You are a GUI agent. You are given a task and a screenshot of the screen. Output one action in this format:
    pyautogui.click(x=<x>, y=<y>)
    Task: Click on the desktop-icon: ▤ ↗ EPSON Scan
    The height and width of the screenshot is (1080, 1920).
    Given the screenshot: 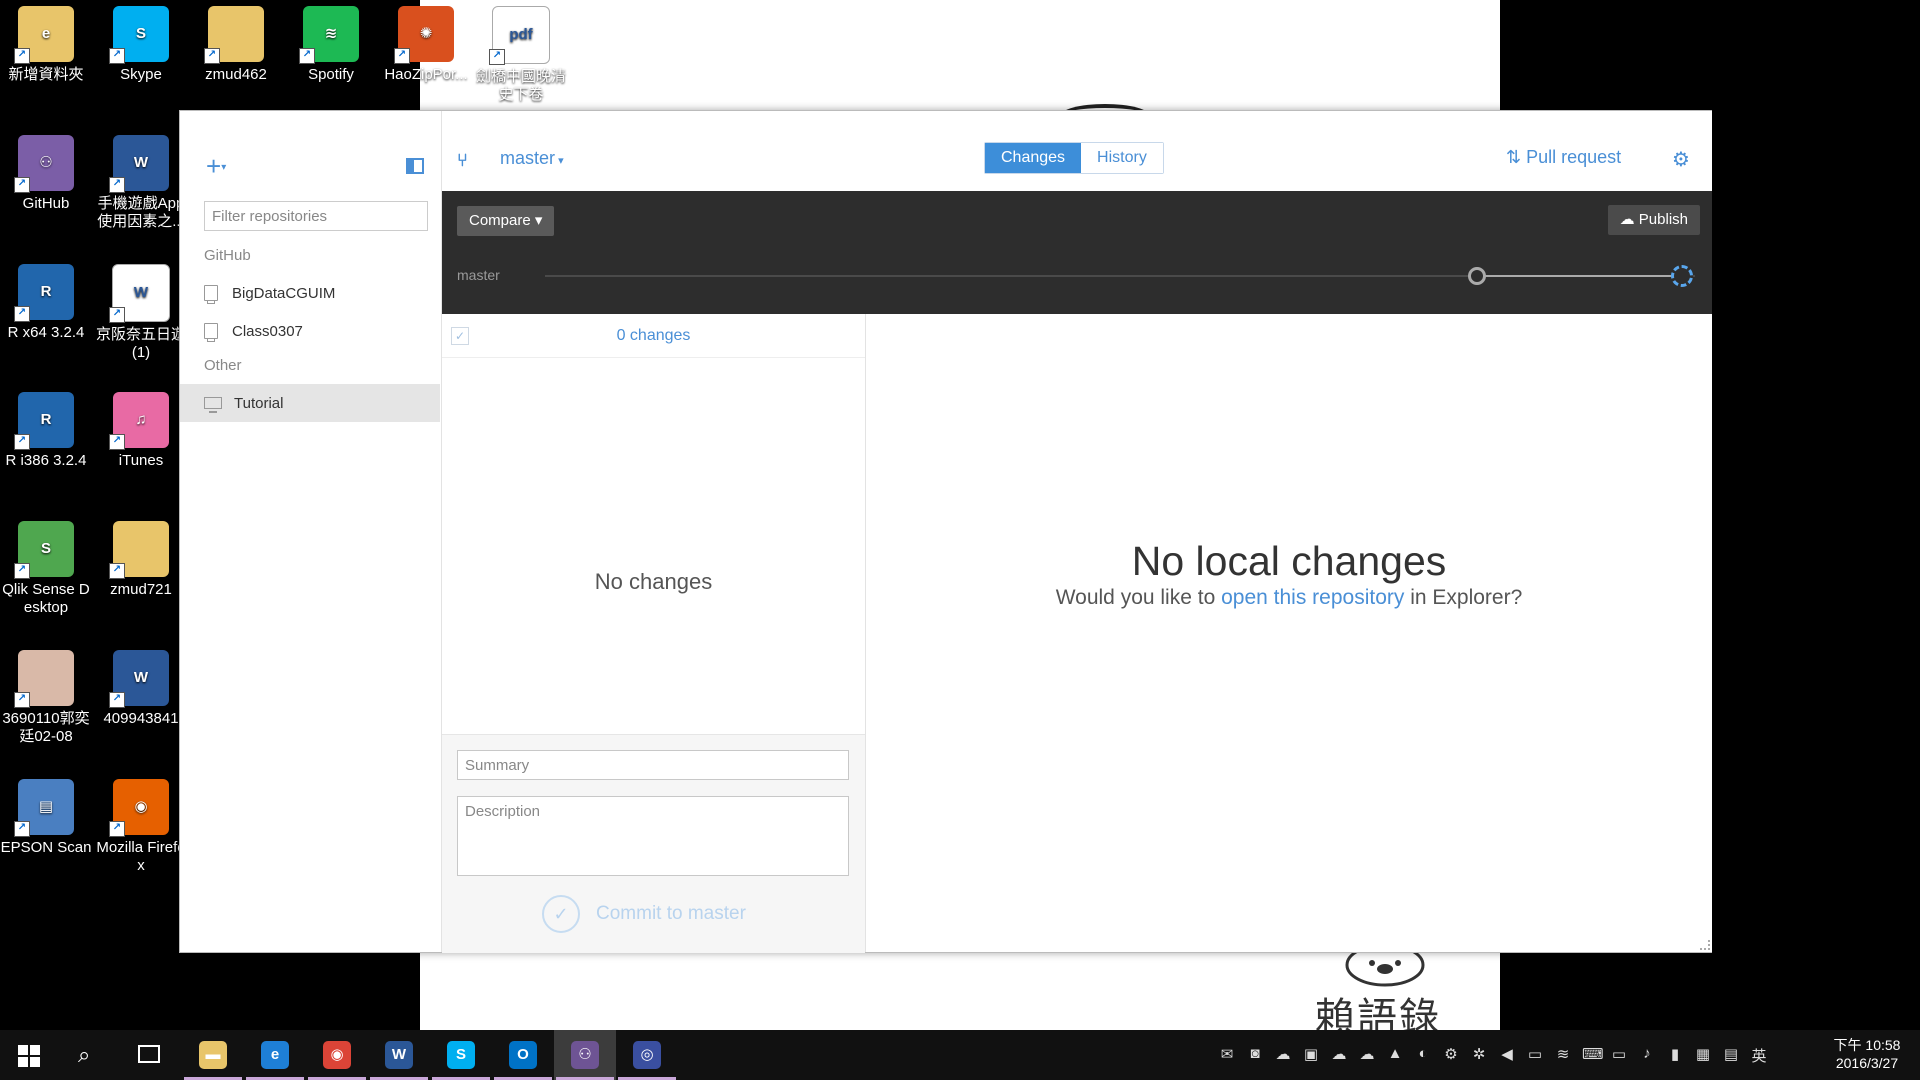 What is the action you would take?
    pyautogui.click(x=46, y=818)
    